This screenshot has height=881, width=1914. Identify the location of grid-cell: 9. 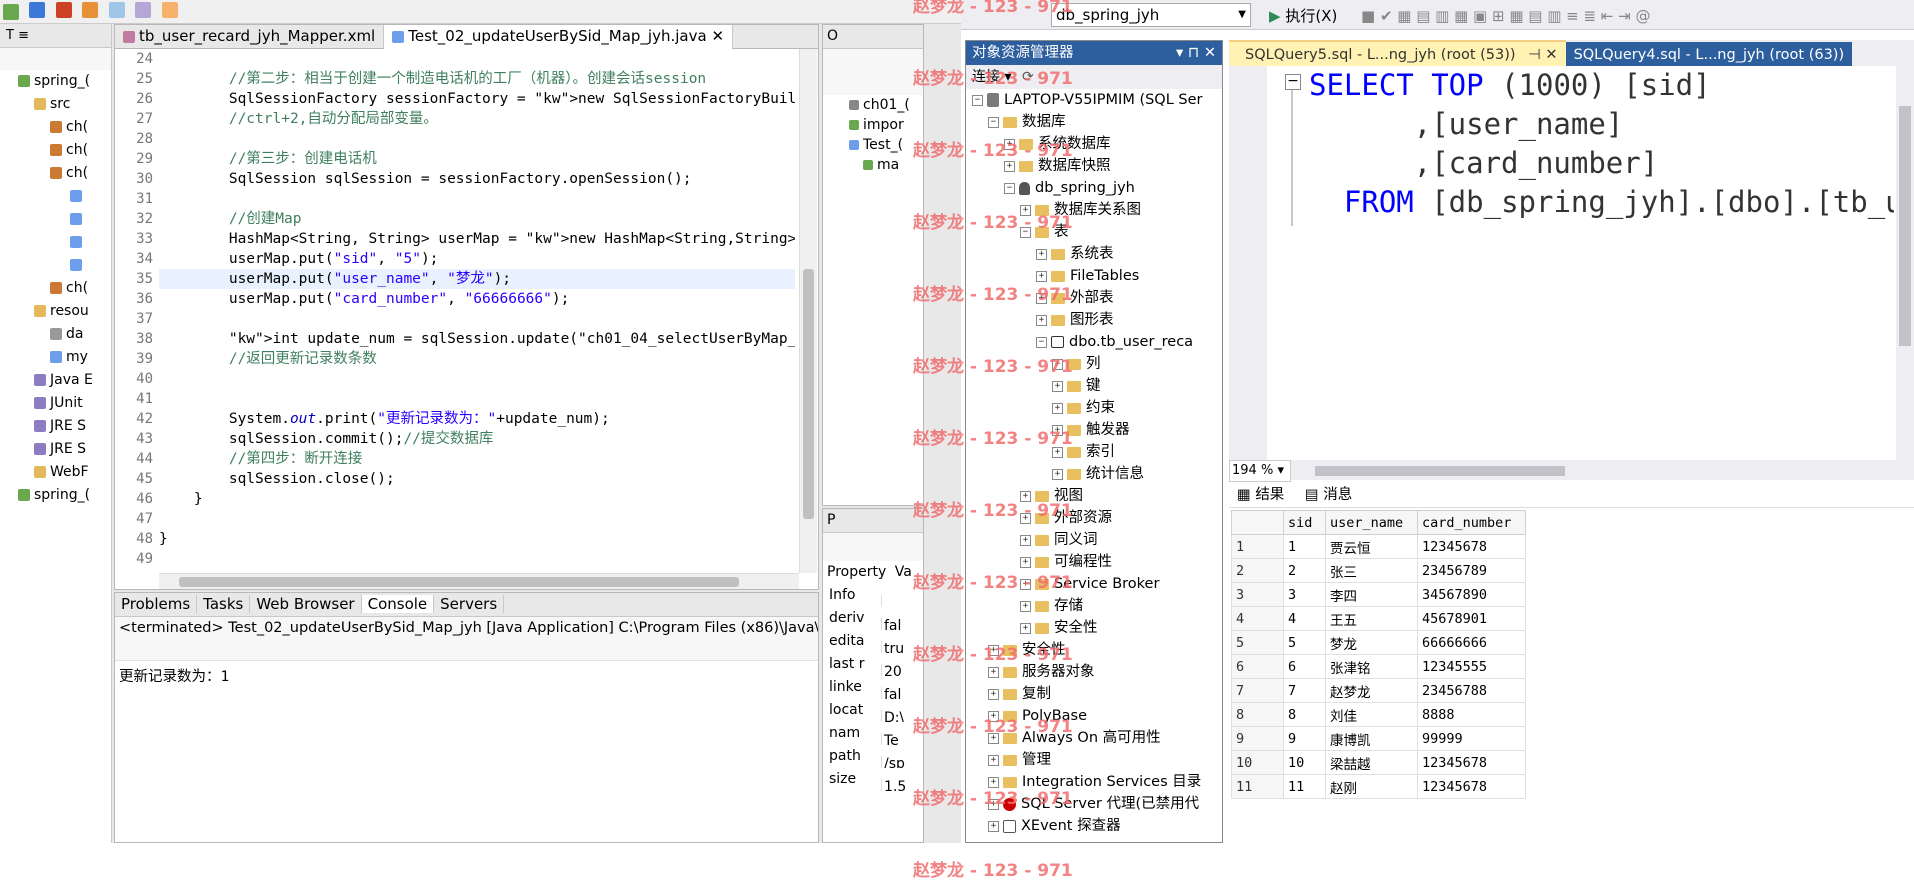
(1304, 738).